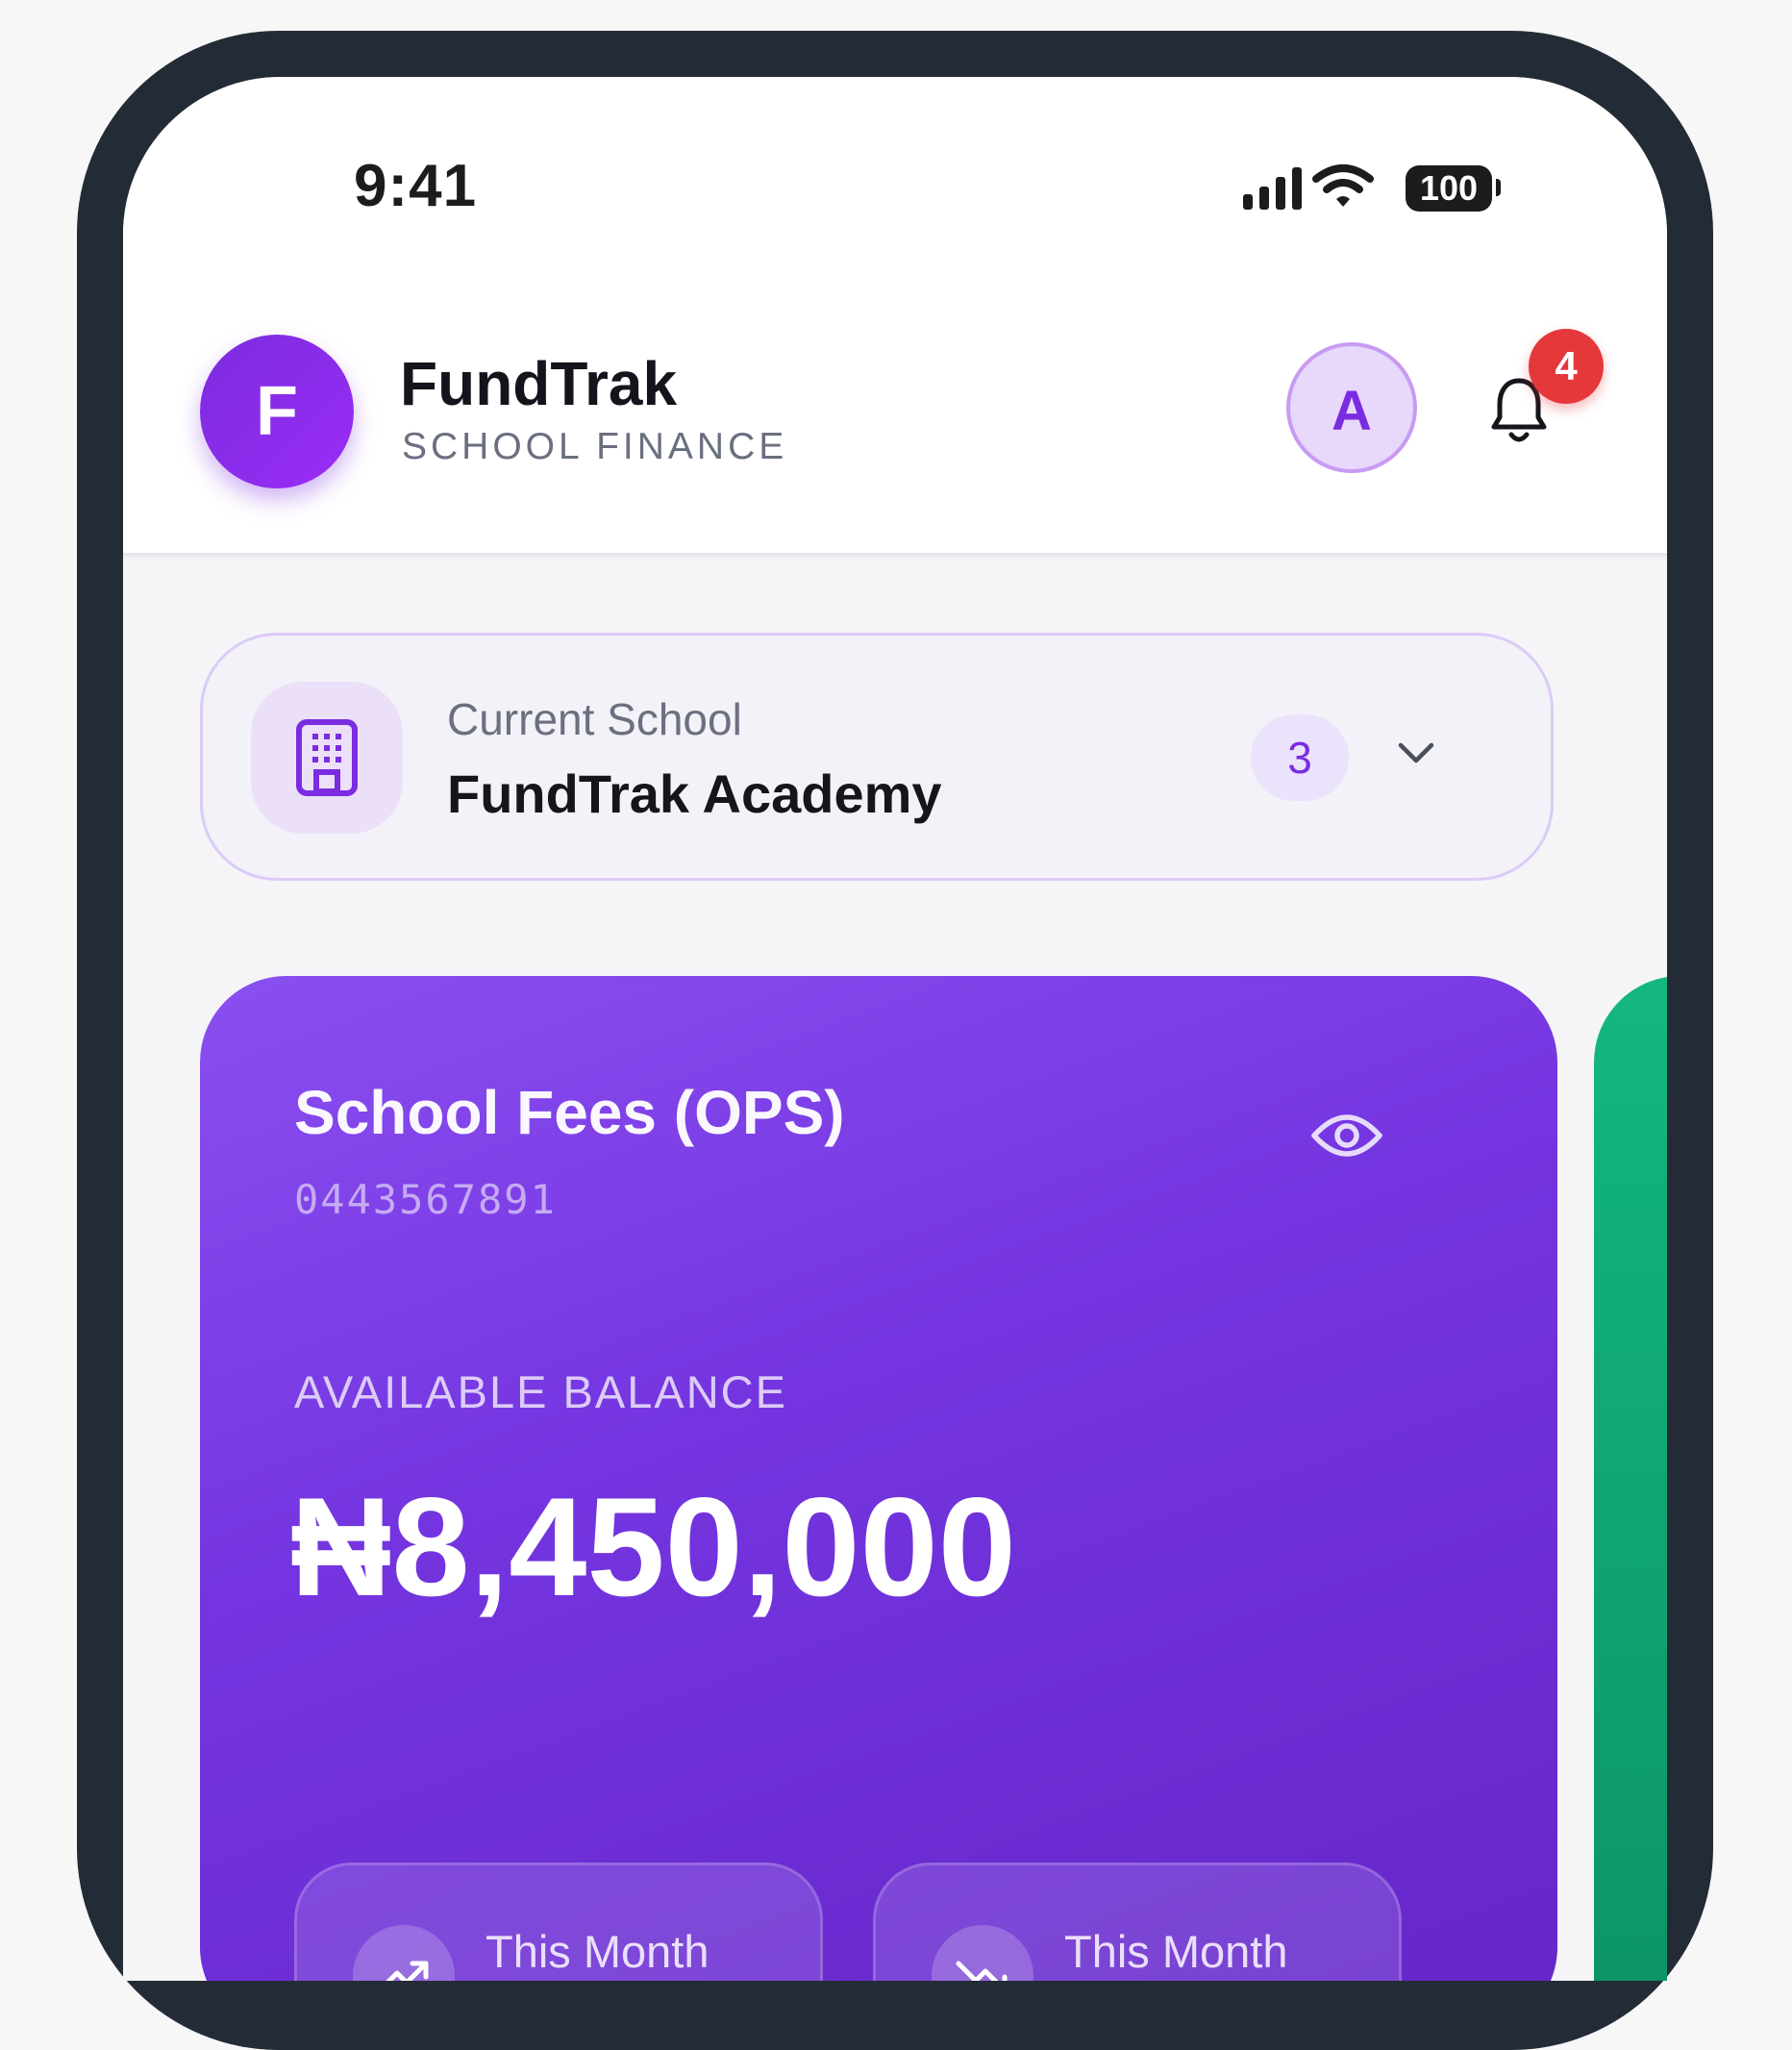 This screenshot has width=1792, height=2050. I want to click on cellular-signal-icon, so click(1272, 189).